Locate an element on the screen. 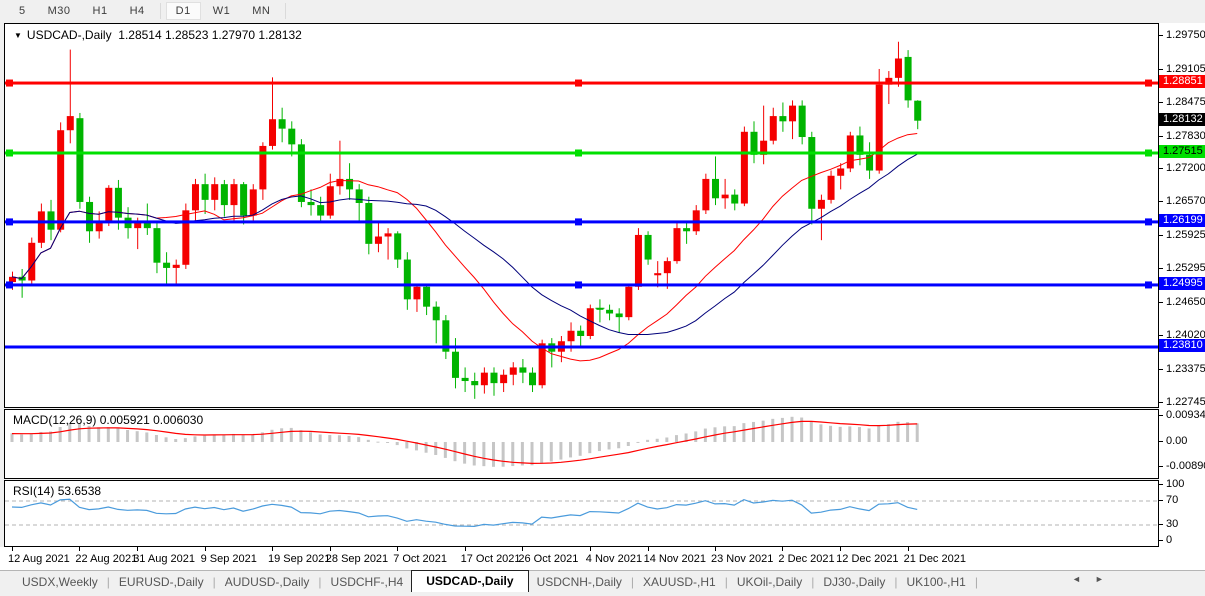 This screenshot has height=596, width=1205. rsi-axis-label: 0 is located at coordinates (1169, 540).